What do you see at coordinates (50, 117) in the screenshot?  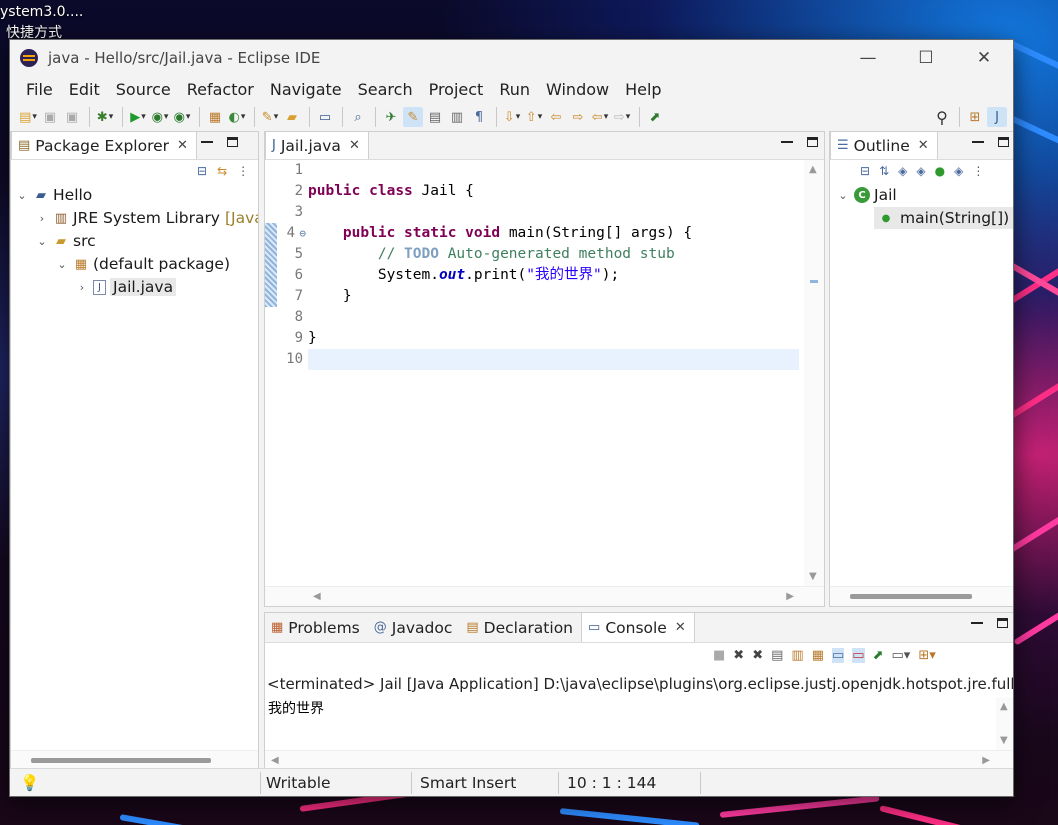 I see `save-icon: ▣` at bounding box center [50, 117].